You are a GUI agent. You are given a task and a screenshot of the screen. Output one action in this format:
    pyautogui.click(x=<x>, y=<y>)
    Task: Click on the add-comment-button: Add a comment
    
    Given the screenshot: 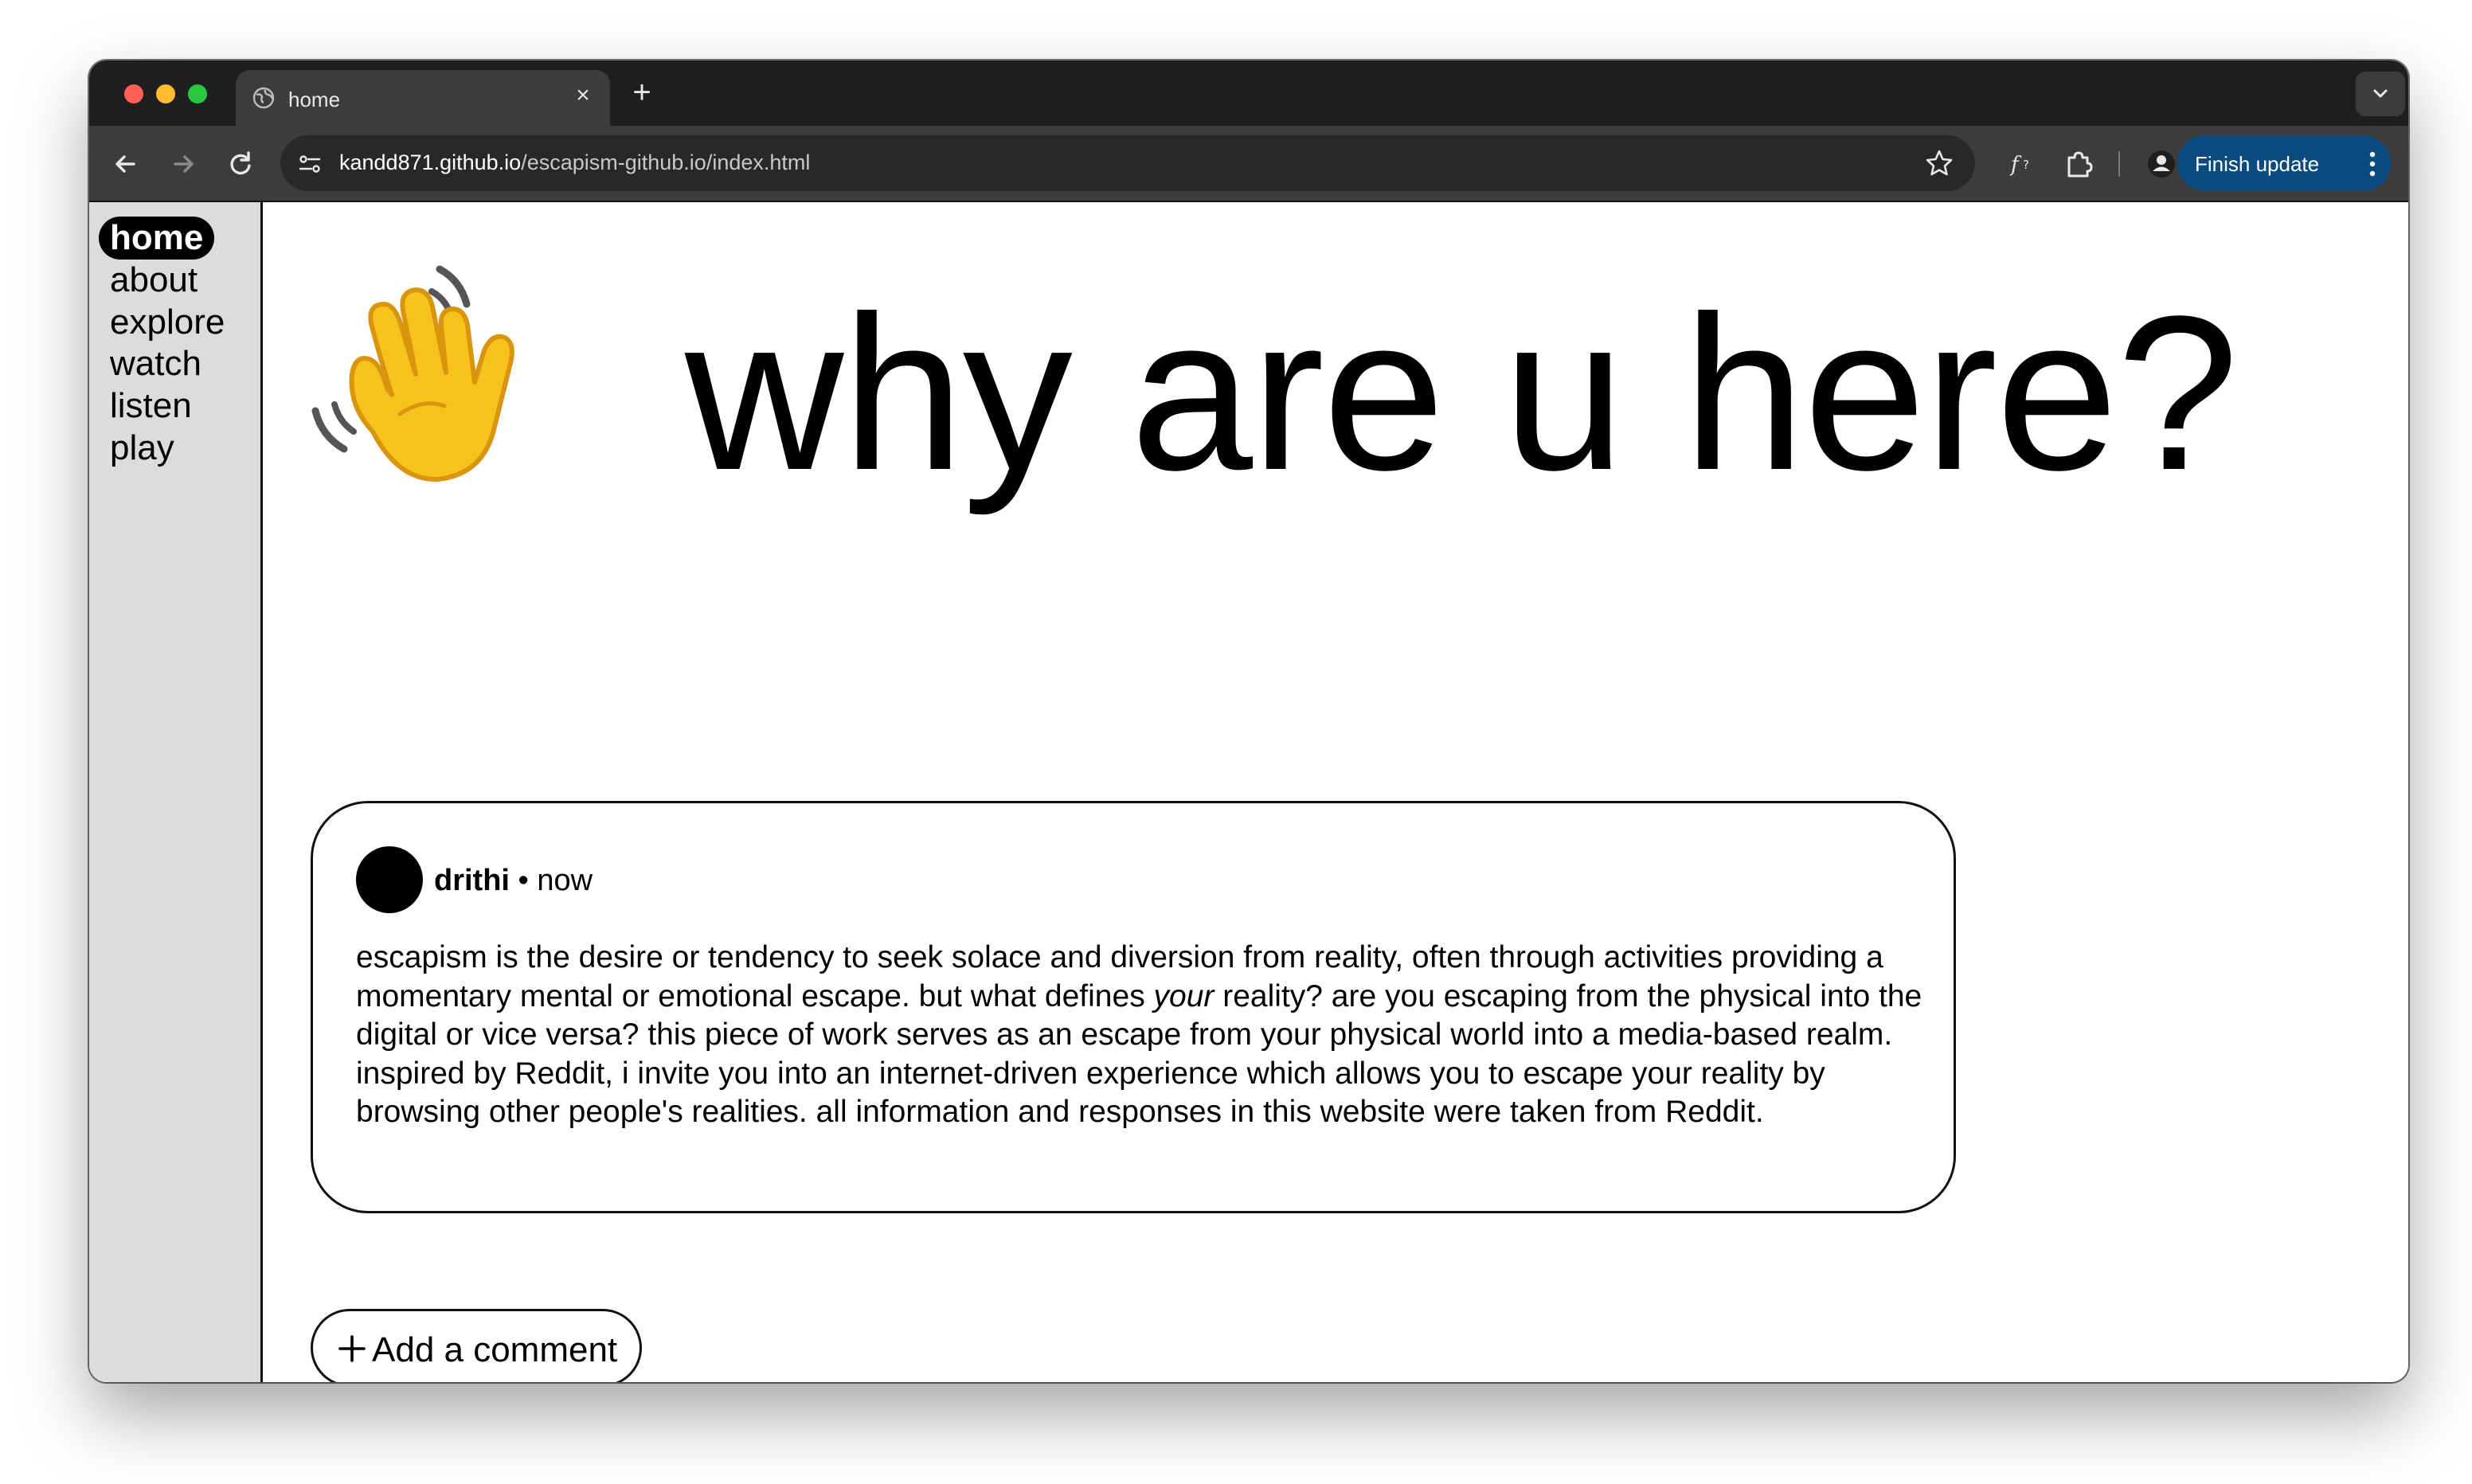 What is the action you would take?
    pyautogui.click(x=476, y=1345)
    